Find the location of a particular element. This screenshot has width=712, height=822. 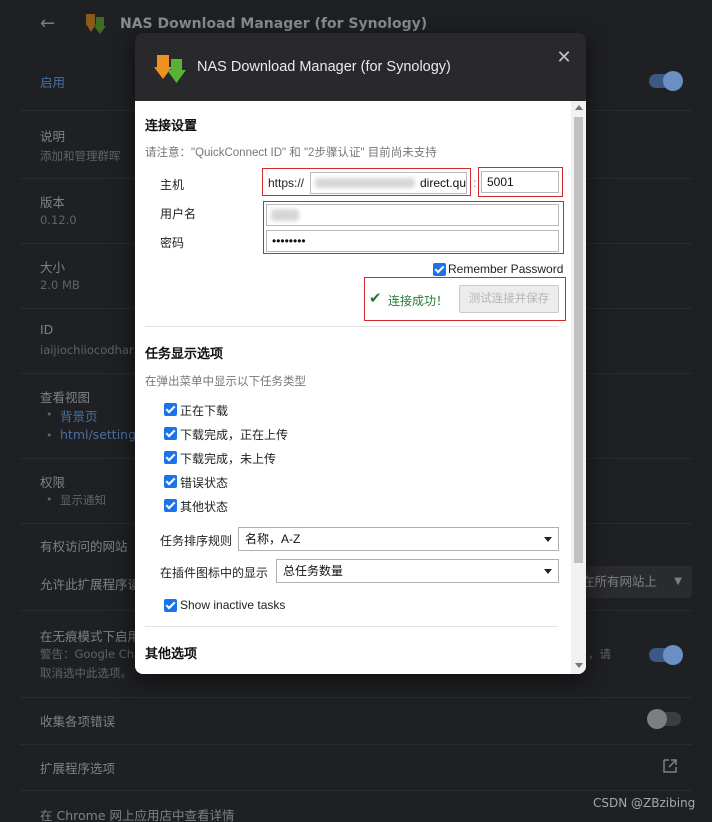

incognito-warning-2: 取消选中此选项。 is located at coordinates (86, 673).